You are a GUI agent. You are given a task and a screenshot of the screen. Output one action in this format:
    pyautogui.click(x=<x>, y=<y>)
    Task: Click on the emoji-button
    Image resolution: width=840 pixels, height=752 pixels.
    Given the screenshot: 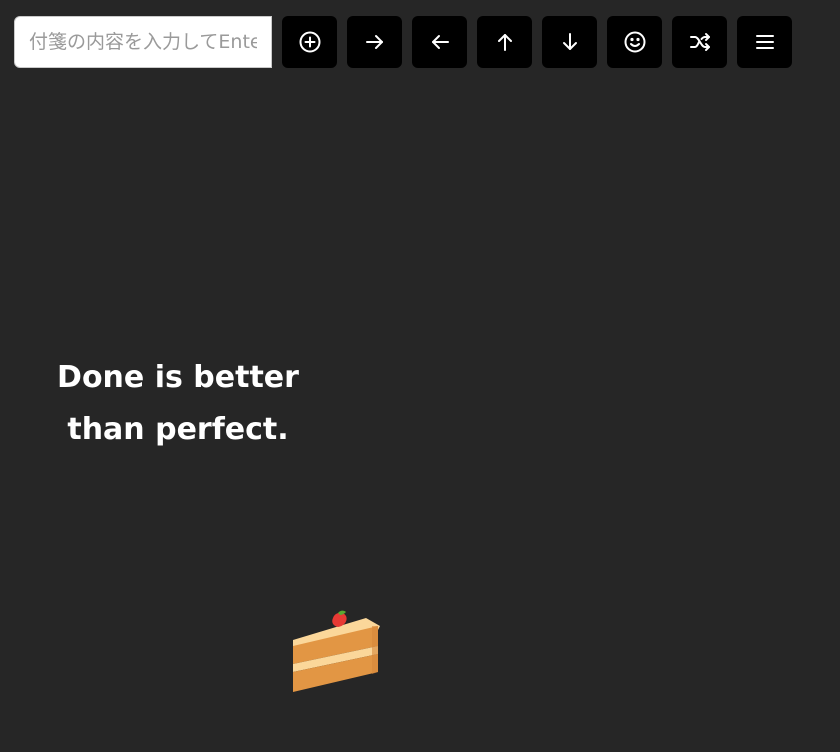 What is the action you would take?
    pyautogui.click(x=634, y=42)
    